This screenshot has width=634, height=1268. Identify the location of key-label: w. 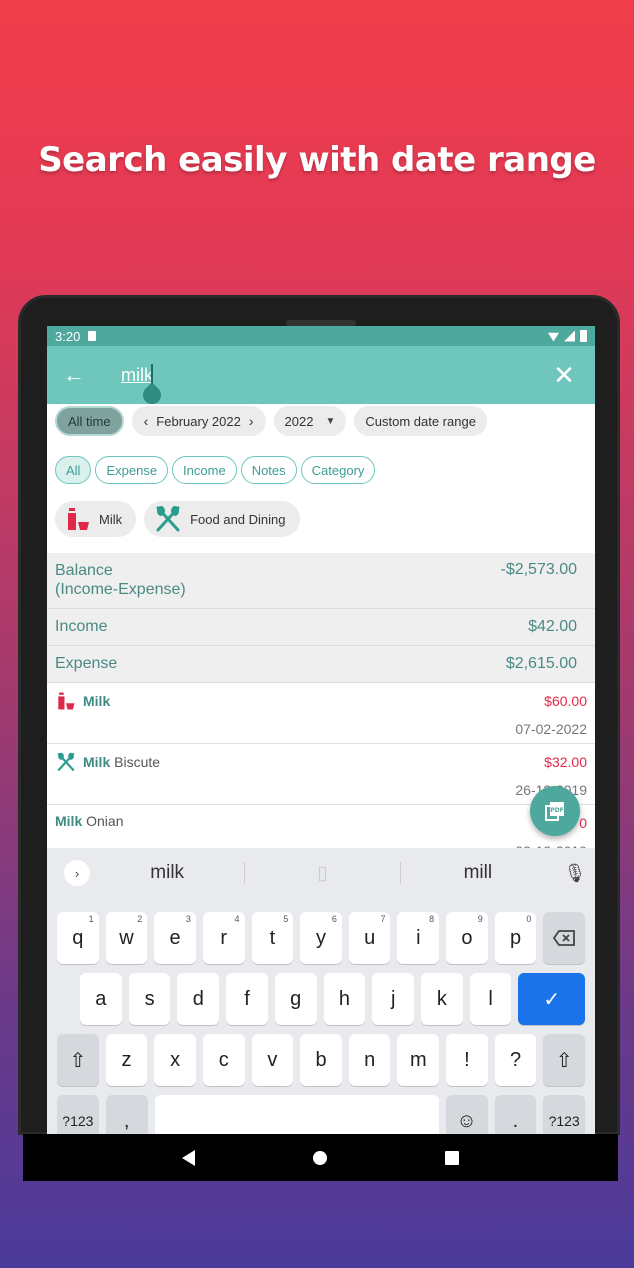
(126, 937).